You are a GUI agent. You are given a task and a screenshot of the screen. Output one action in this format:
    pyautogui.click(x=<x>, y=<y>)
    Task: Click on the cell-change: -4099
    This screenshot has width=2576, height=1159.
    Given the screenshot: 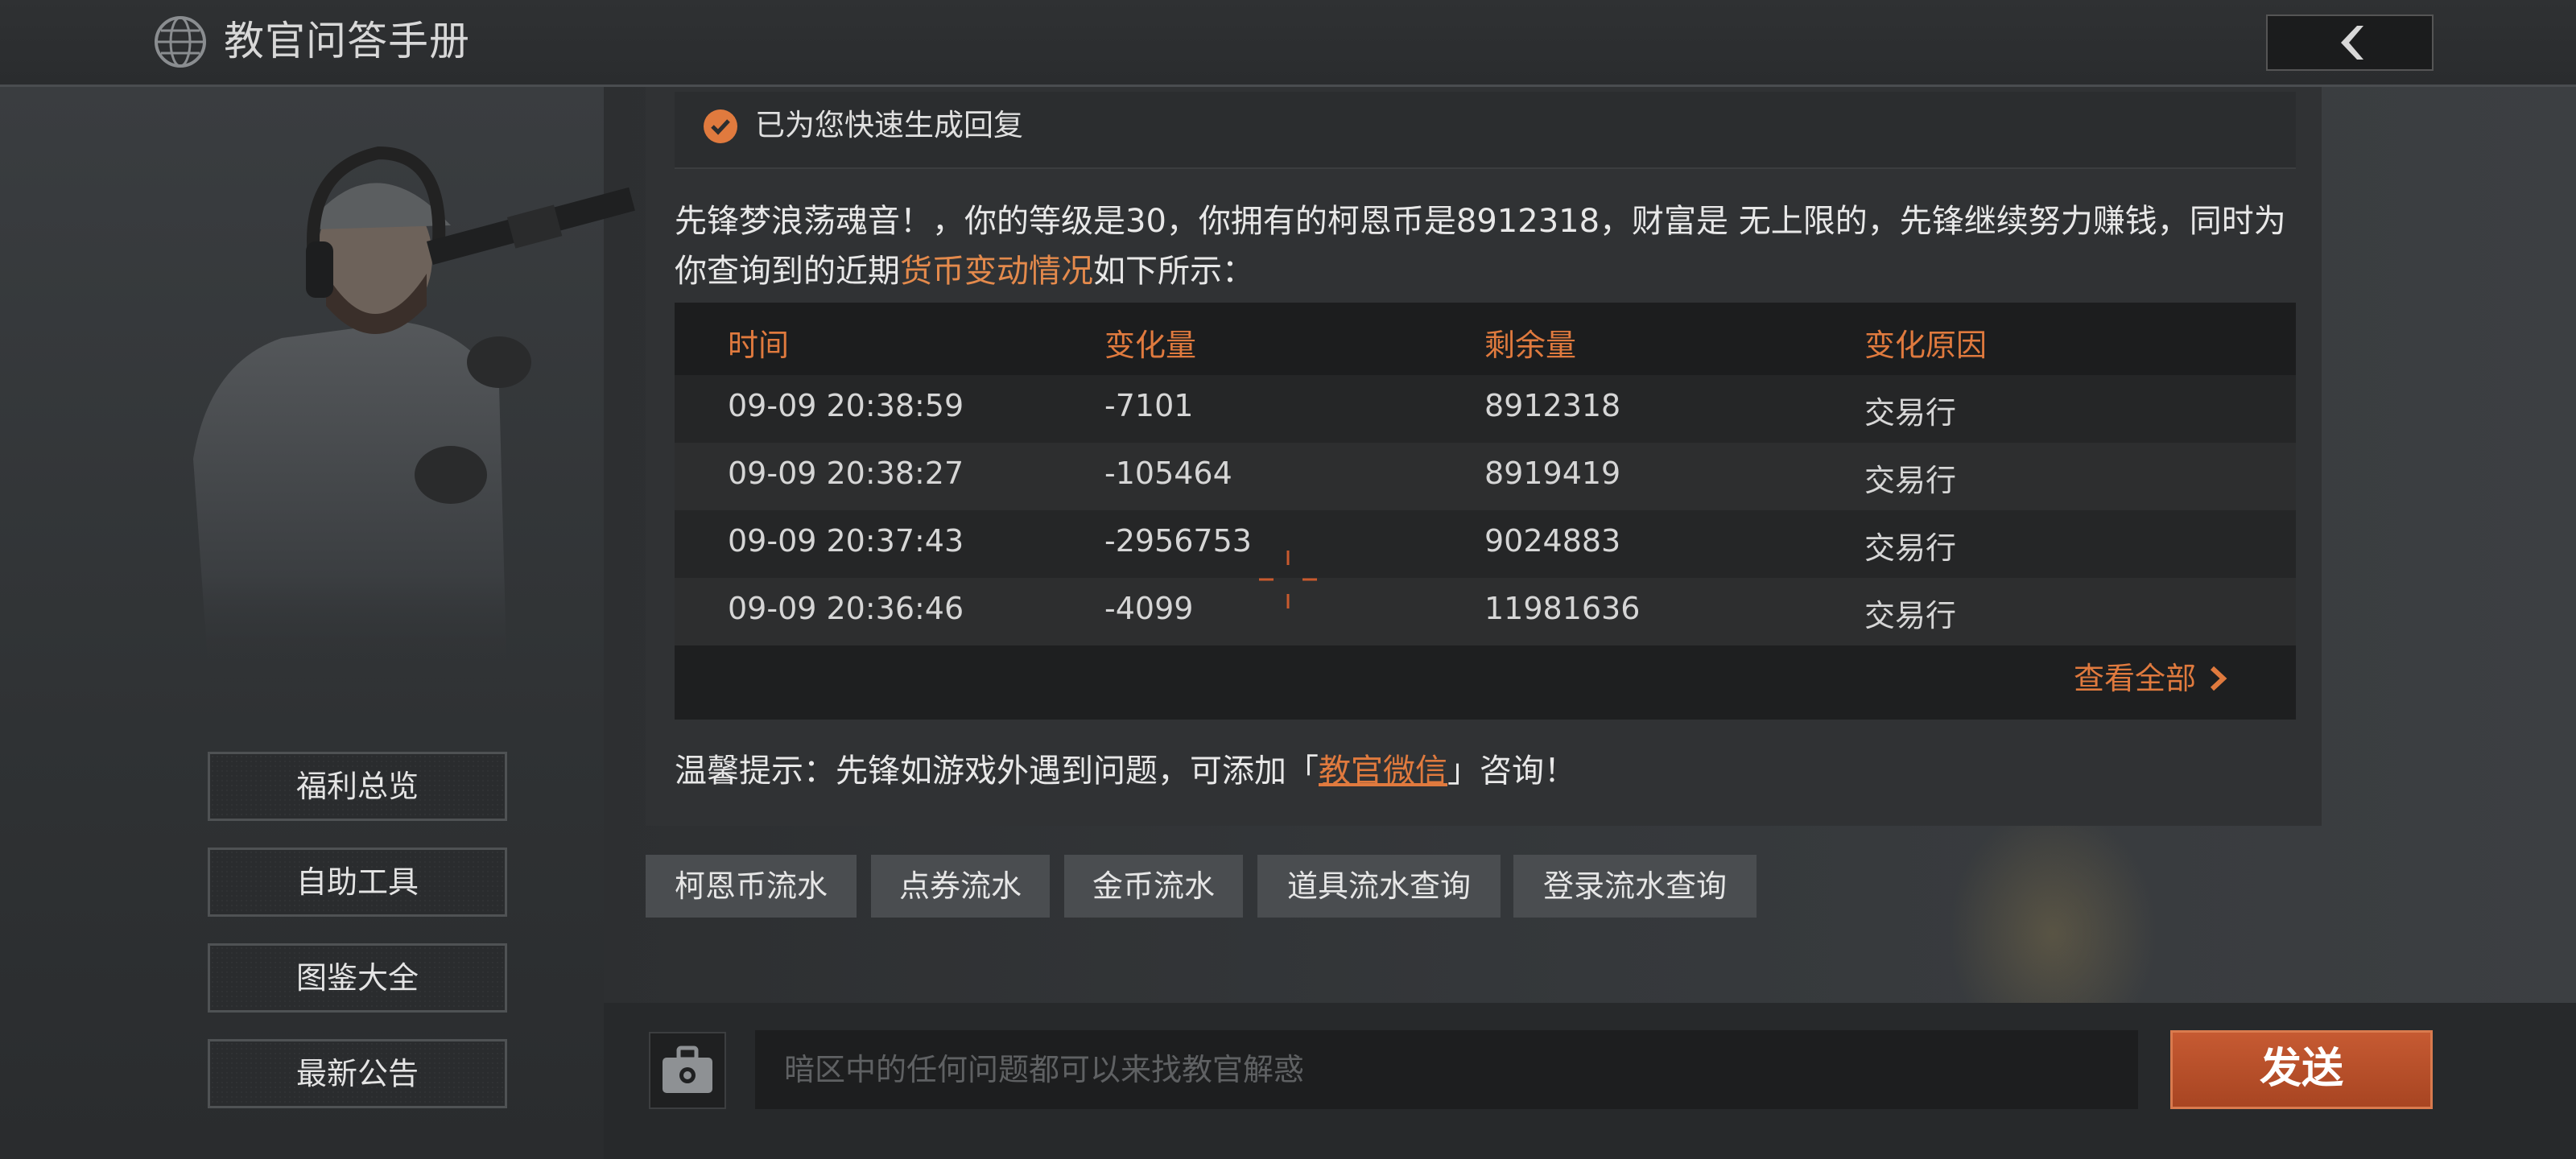 What is the action you would take?
    pyautogui.click(x=1149, y=608)
    